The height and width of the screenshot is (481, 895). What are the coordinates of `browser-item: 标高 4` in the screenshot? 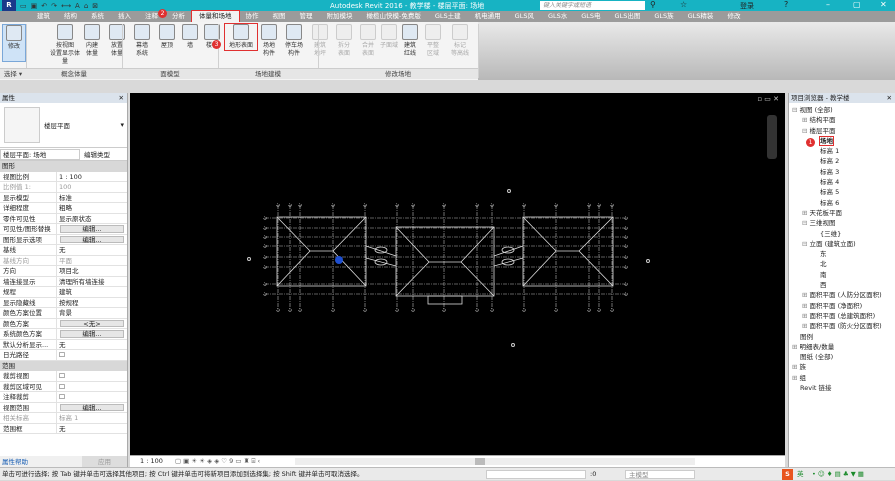 It's located at (842, 182).